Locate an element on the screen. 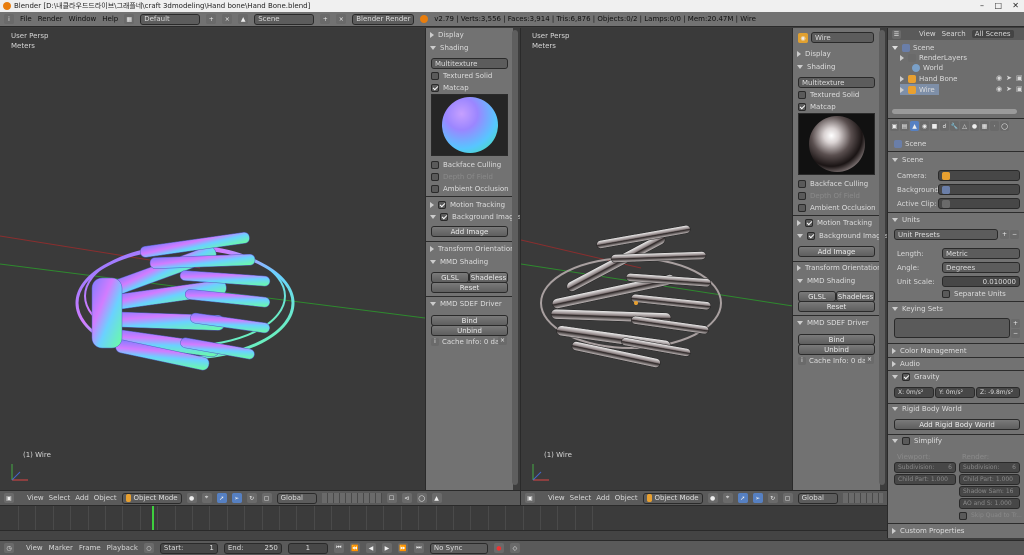  panel-rigid-body-world: Rigid Body World is located at coordinates (927, 408).